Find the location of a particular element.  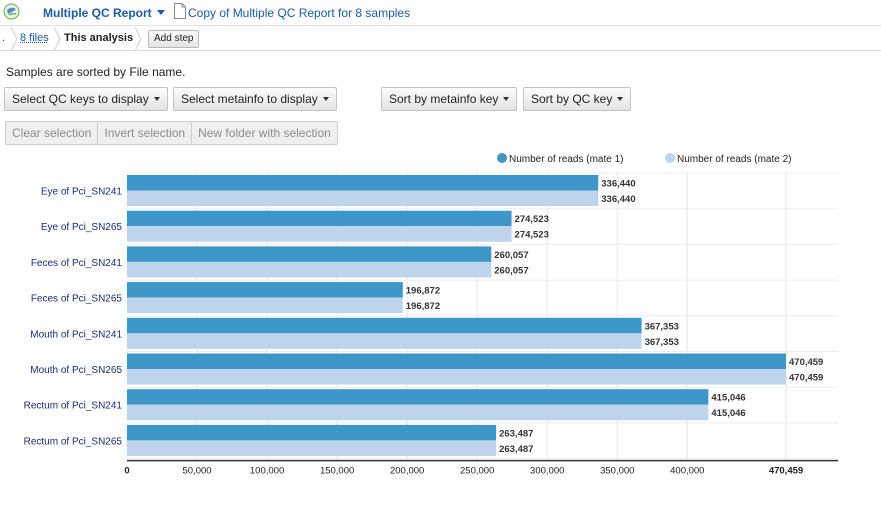

x-tick-label: 100,000 is located at coordinates (267, 471).